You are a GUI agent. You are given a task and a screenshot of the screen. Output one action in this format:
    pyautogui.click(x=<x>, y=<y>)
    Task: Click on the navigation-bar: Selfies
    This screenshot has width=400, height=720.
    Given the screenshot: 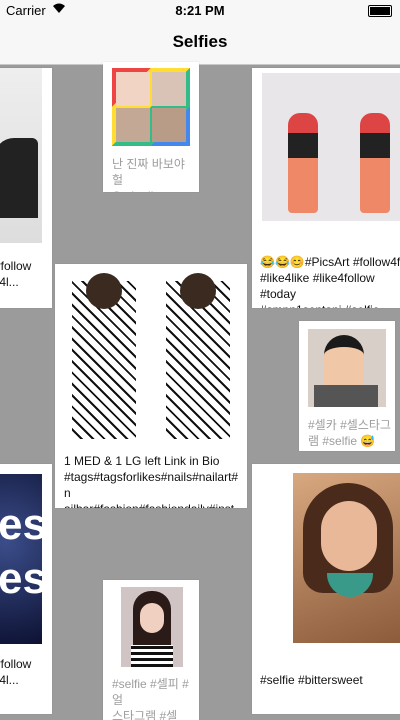 What is the action you would take?
    pyautogui.click(x=200, y=42)
    